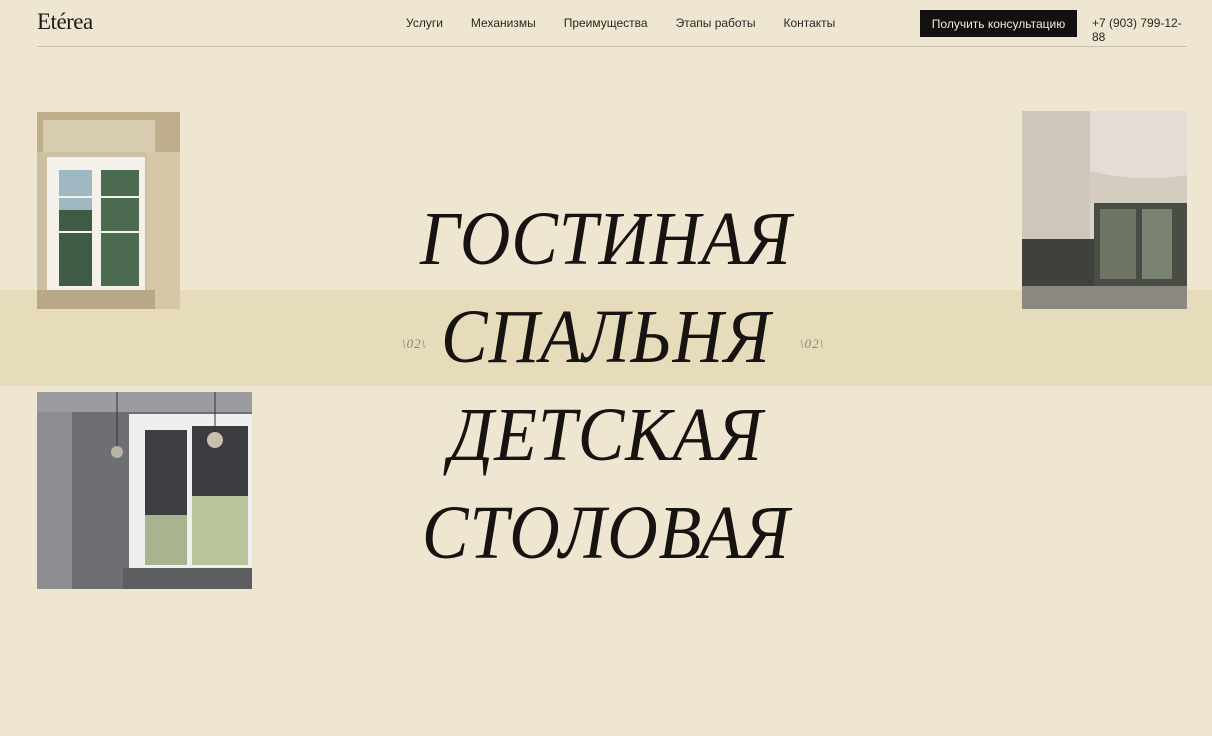 The width and height of the screenshot is (1212, 736). What do you see at coordinates (716, 23) in the screenshot?
I see `nav-item-stages: Этапы работы` at bounding box center [716, 23].